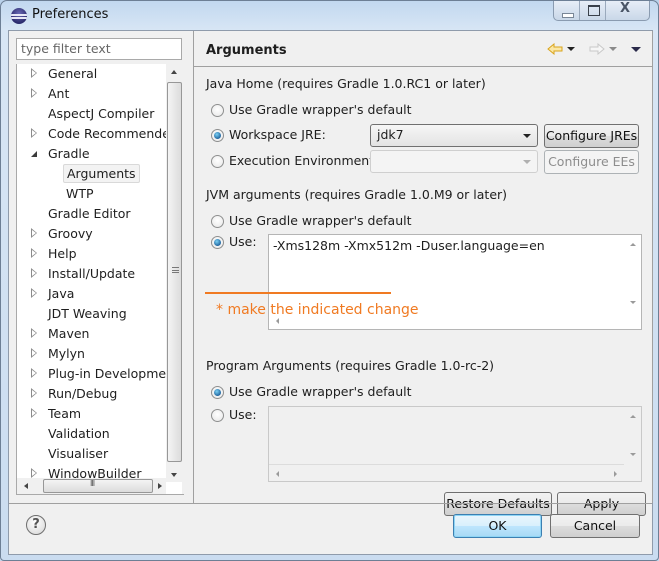 The width and height of the screenshot is (659, 561). I want to click on configure-ees-button: Configure EEs, so click(591, 162).